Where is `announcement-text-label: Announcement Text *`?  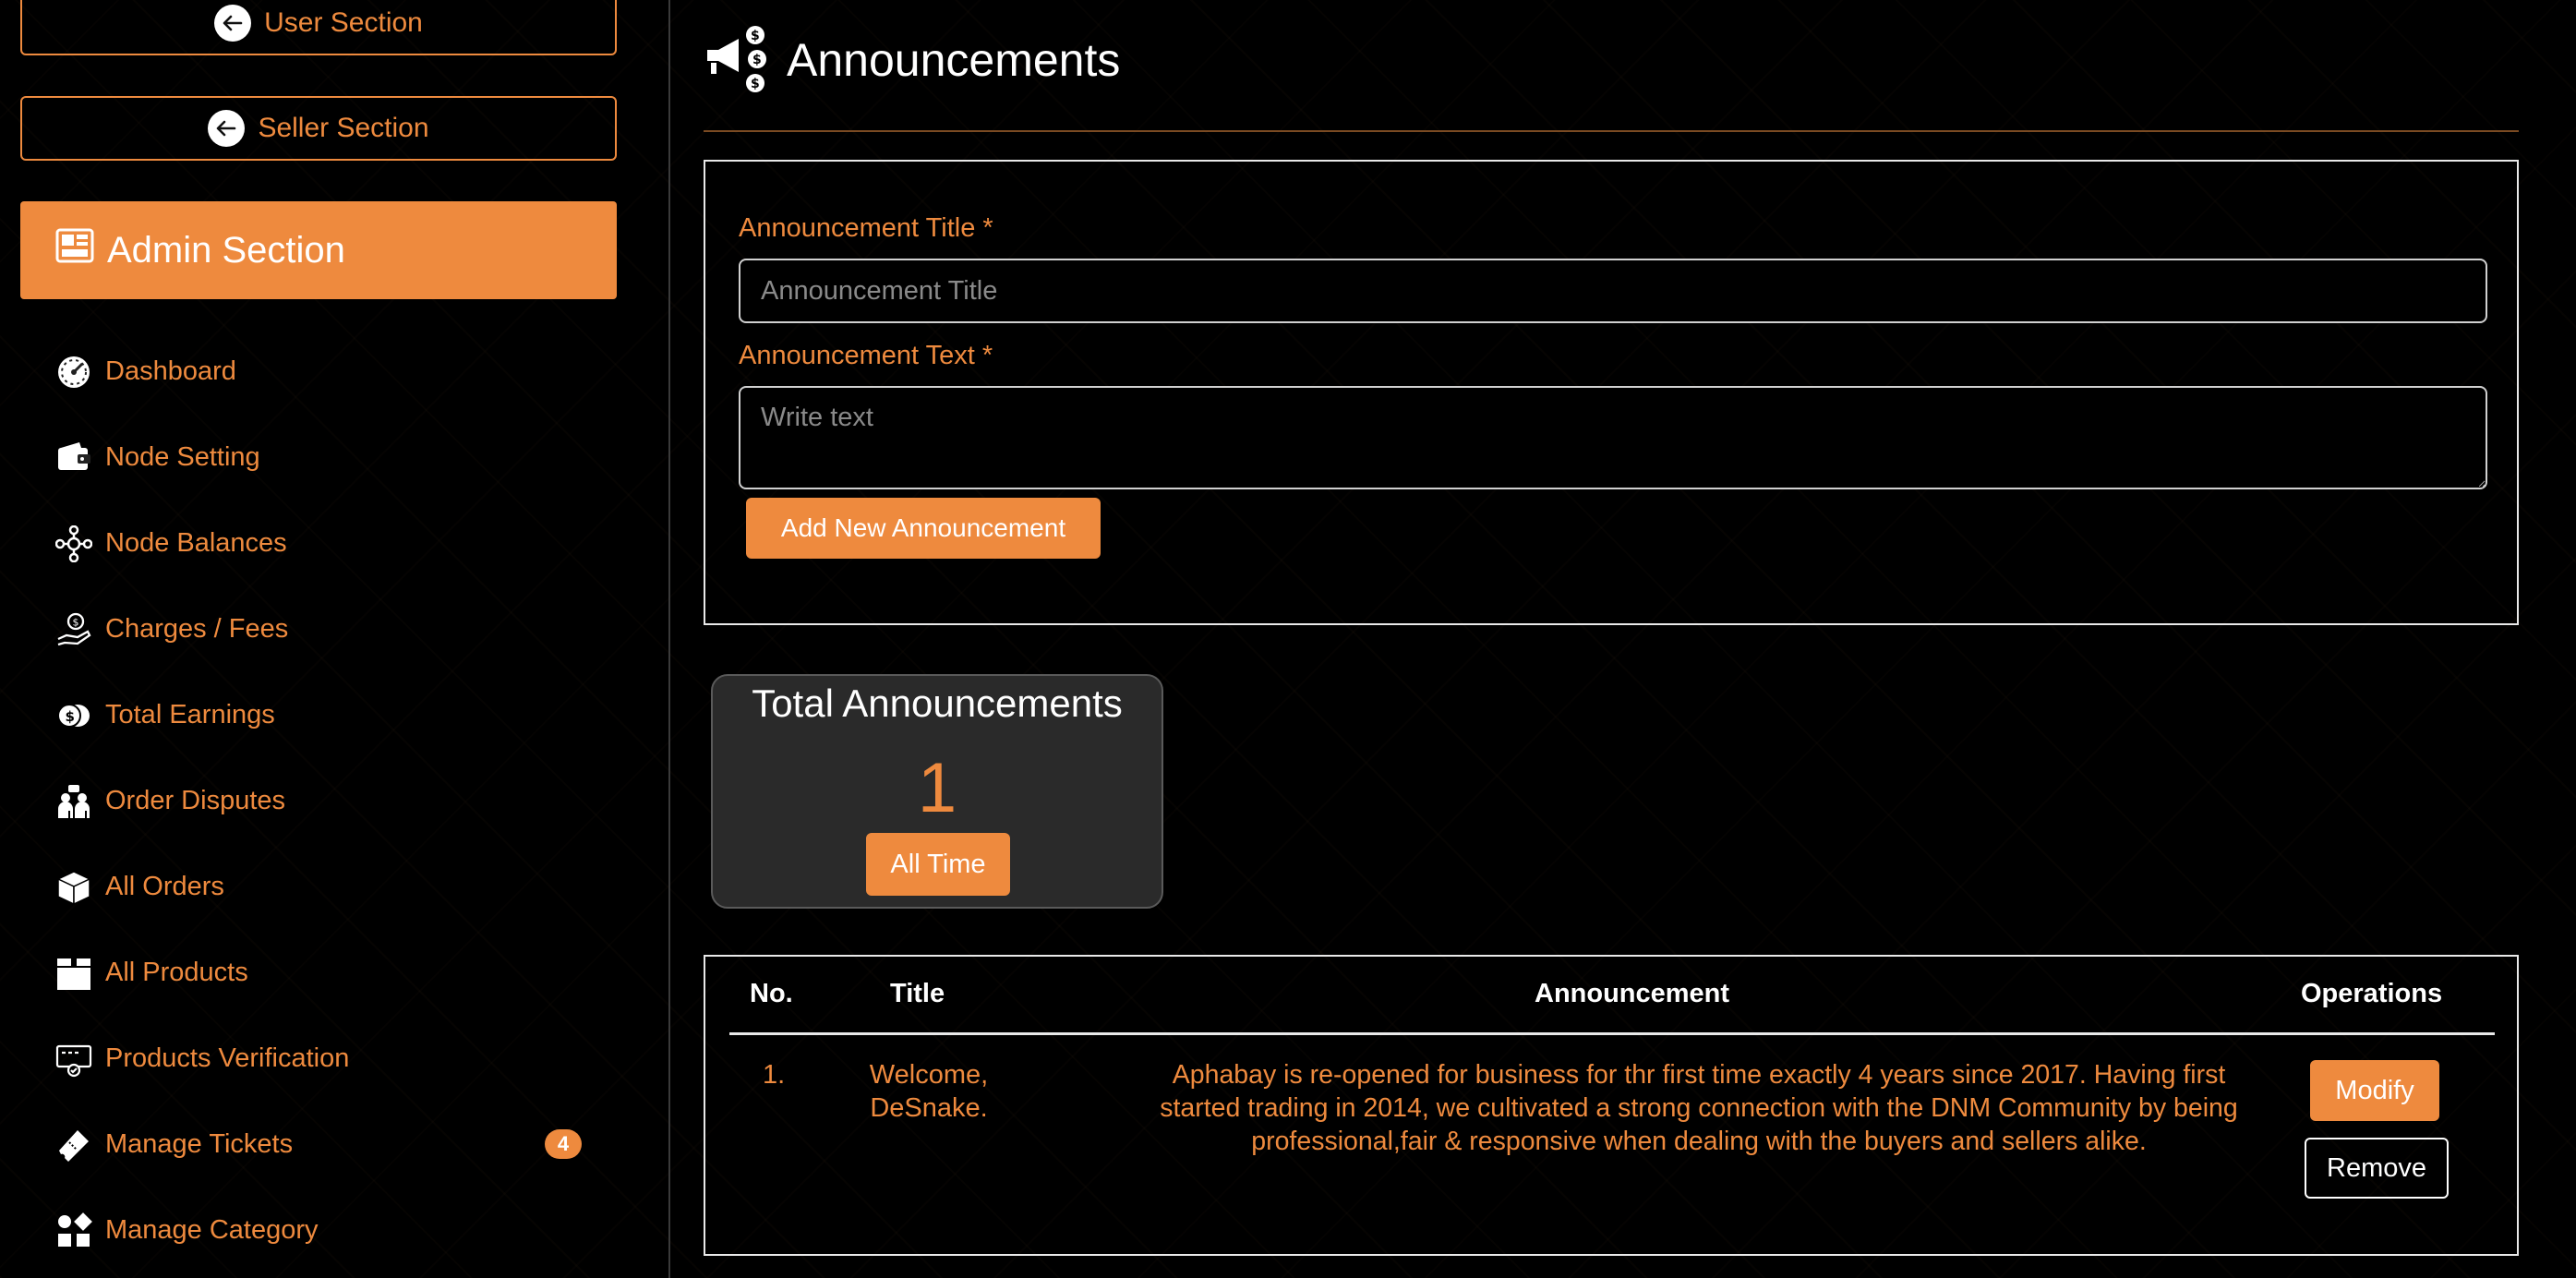 announcement-text-label: Announcement Text * is located at coordinates (866, 356).